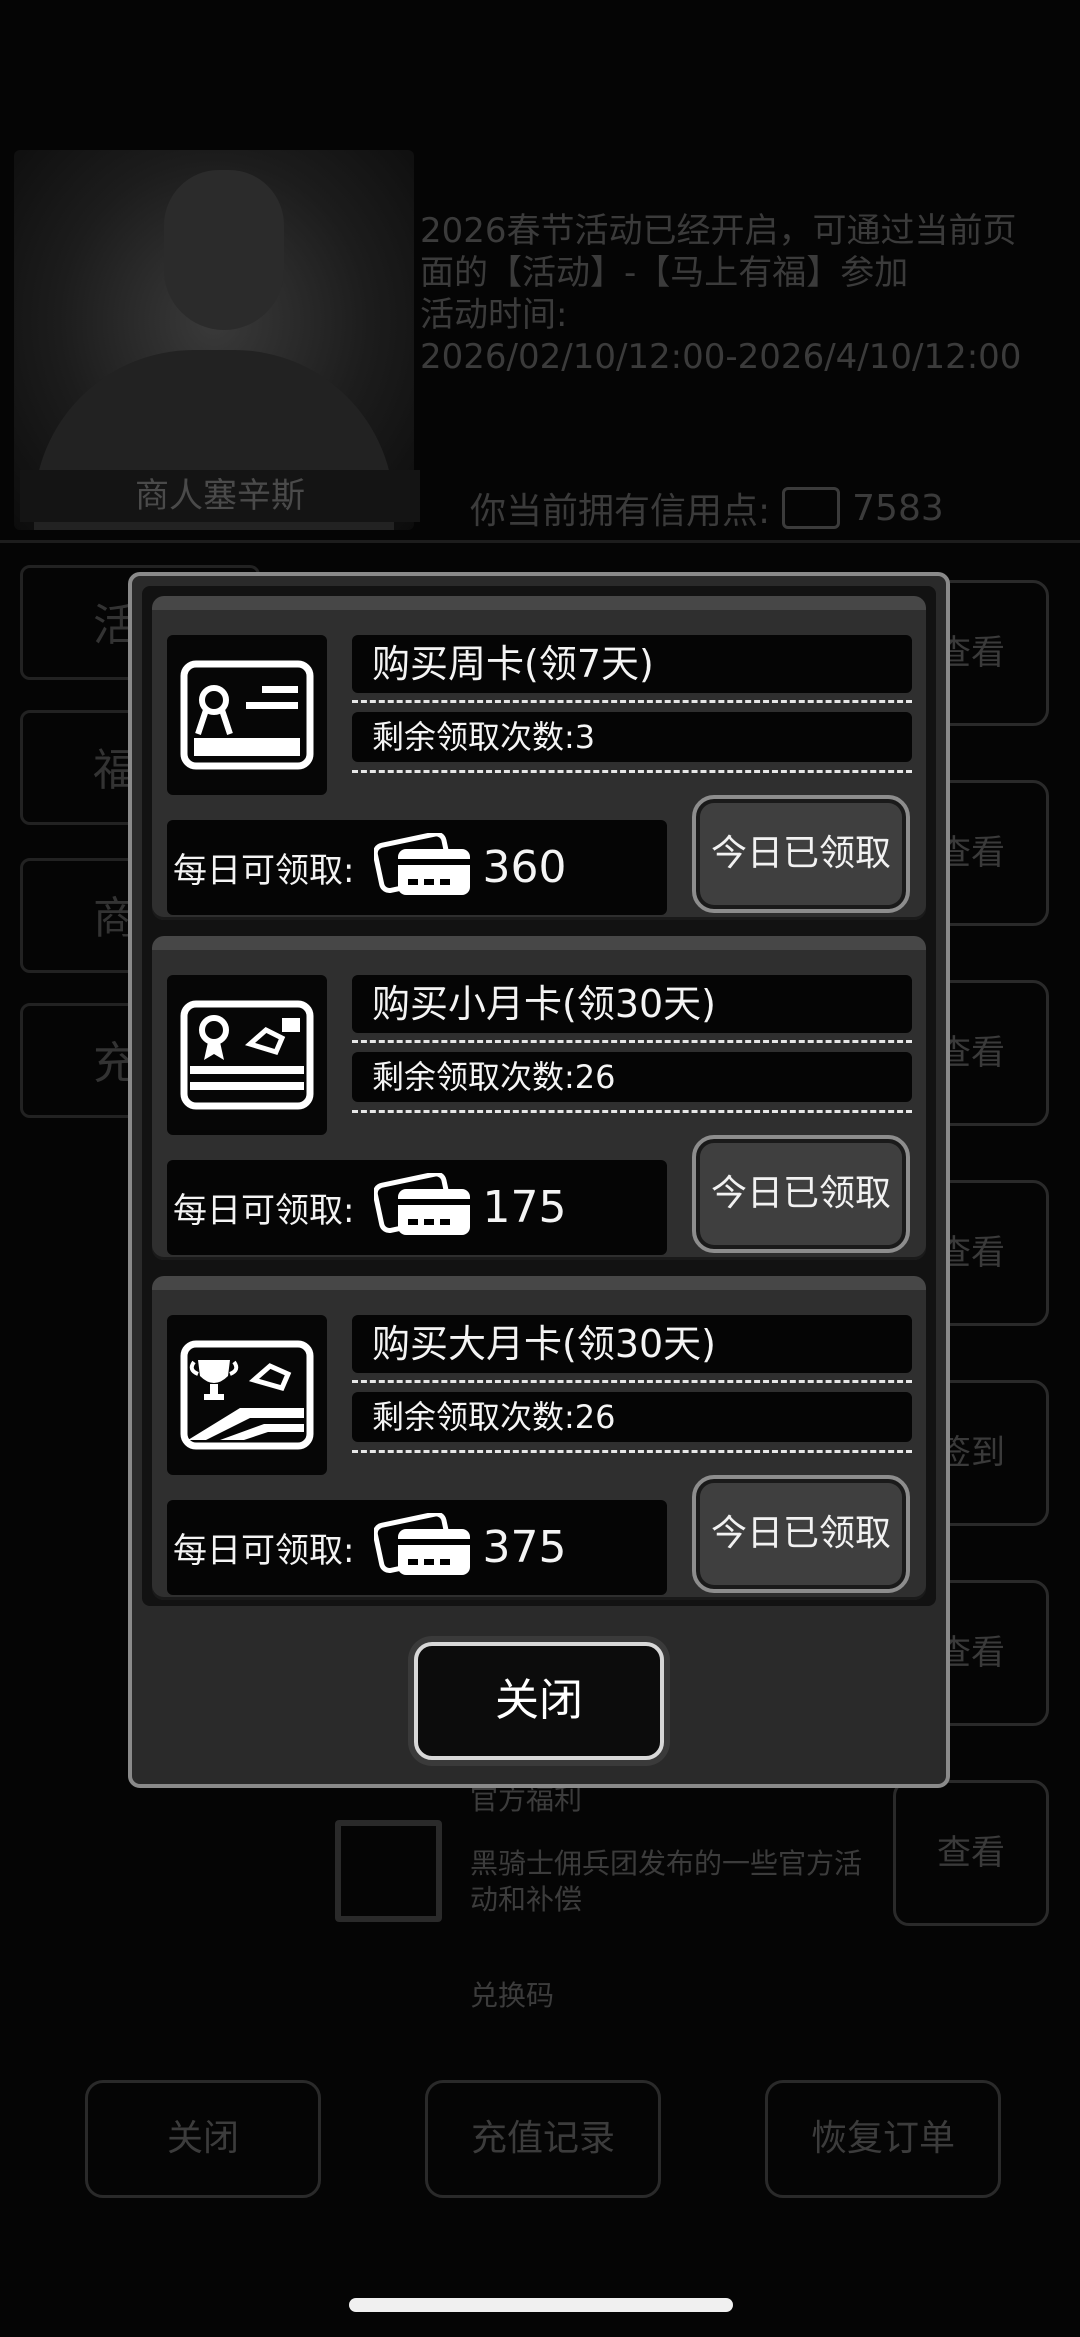 This screenshot has height=2337, width=1080. I want to click on card-title: 购买小月卡(领30天), so click(632, 1004).